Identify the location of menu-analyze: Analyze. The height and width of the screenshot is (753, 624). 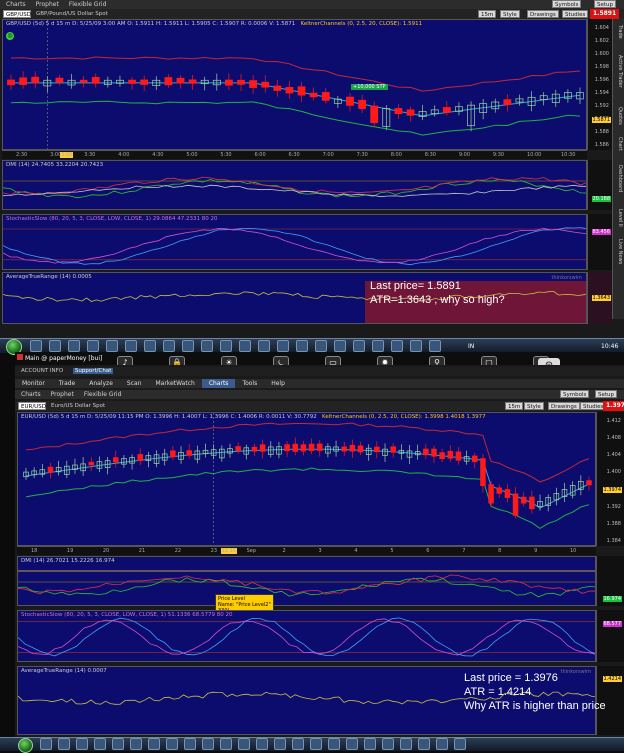
(101, 383).